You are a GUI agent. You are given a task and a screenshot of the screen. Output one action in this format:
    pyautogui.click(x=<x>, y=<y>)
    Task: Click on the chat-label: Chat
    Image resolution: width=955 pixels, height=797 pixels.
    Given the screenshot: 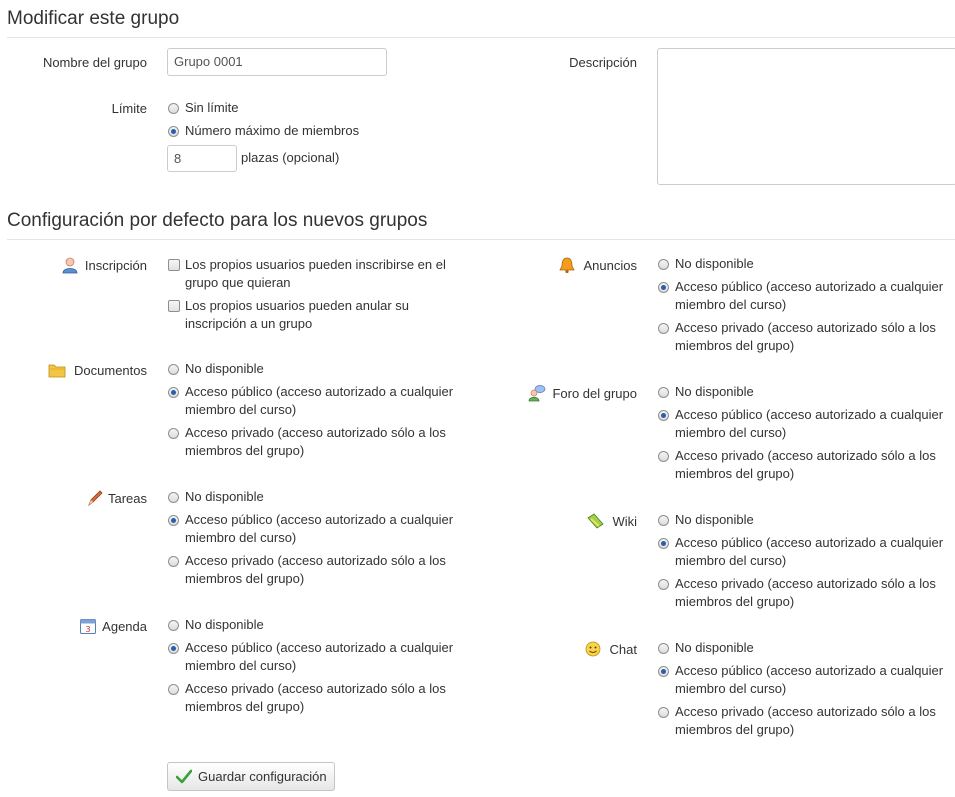 What is the action you would take?
    pyautogui.click(x=623, y=649)
    